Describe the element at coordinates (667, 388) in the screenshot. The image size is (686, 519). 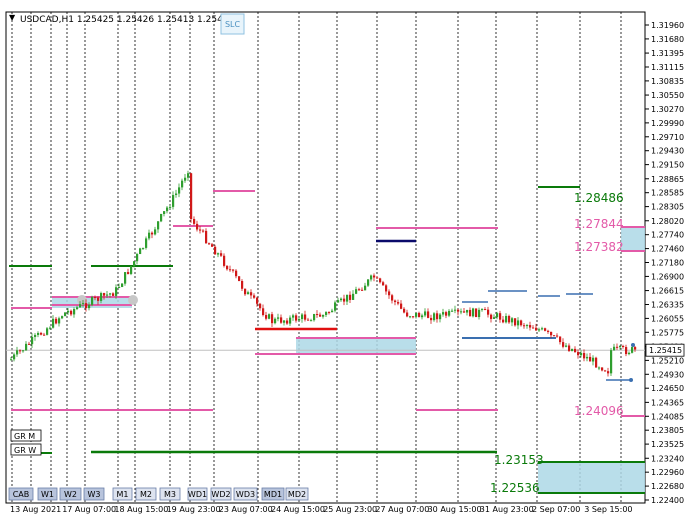
I see `price-tick-label: 1.24650` at that location.